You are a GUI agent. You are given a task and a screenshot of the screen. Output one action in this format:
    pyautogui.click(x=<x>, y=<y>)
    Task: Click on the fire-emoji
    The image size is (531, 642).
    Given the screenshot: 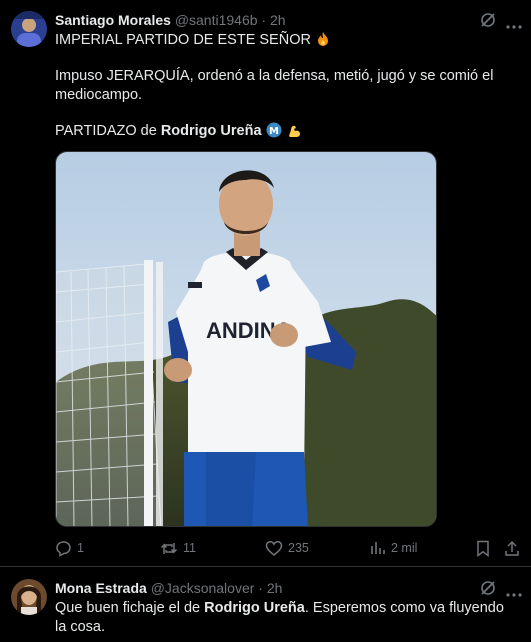 What is the action you would take?
    pyautogui.click(x=323, y=42)
    